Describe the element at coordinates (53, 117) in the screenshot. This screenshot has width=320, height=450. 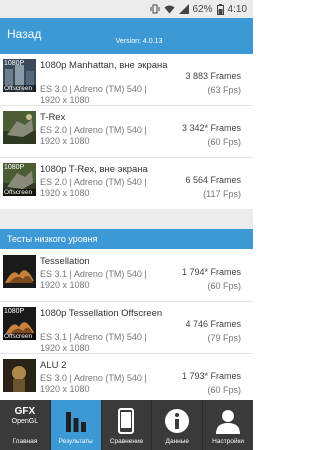
I see `test-name: T-Rex` at that location.